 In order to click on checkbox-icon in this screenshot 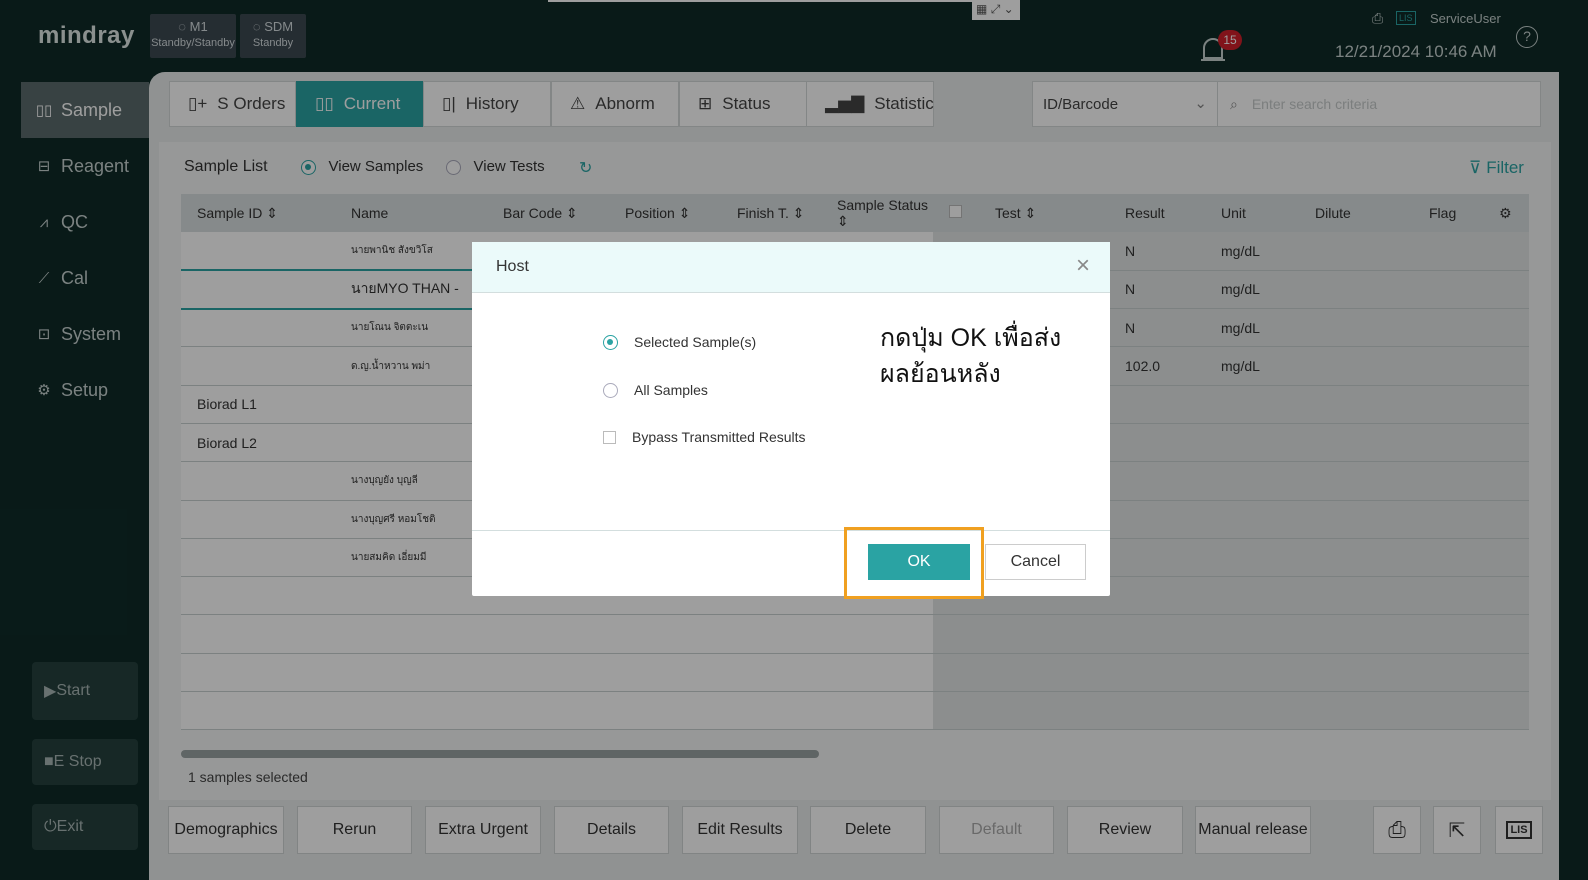, I will do `click(609, 437)`.